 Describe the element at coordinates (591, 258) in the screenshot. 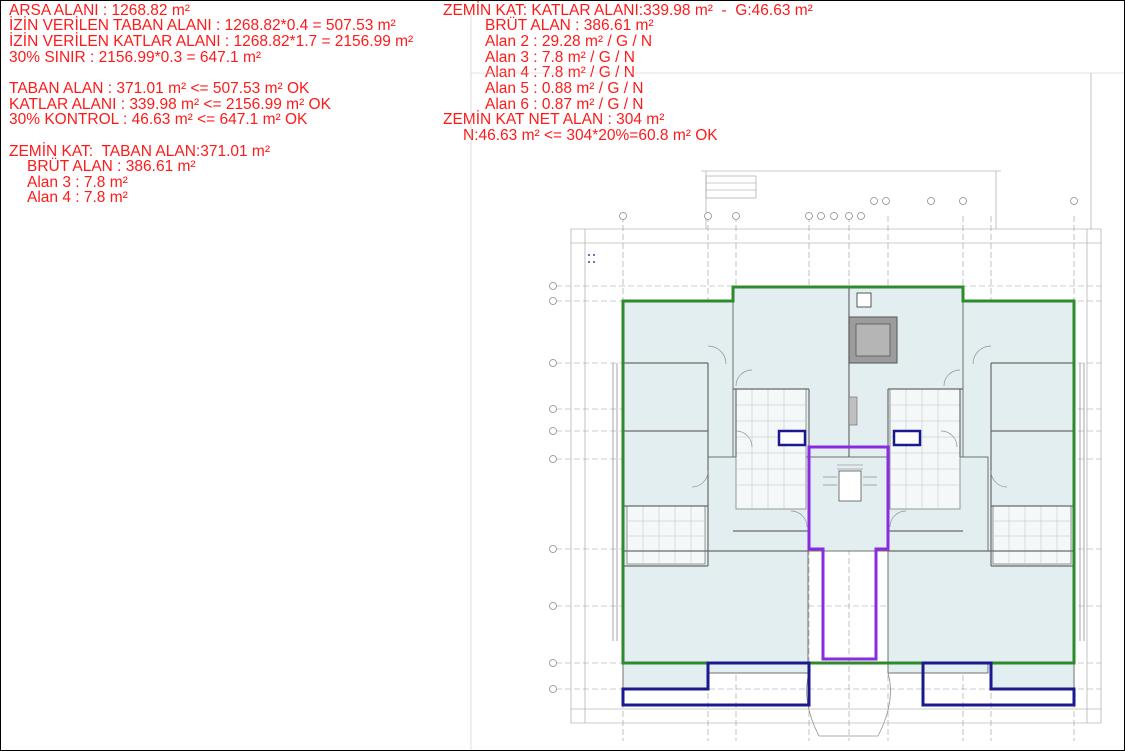

I see `small-markers` at that location.